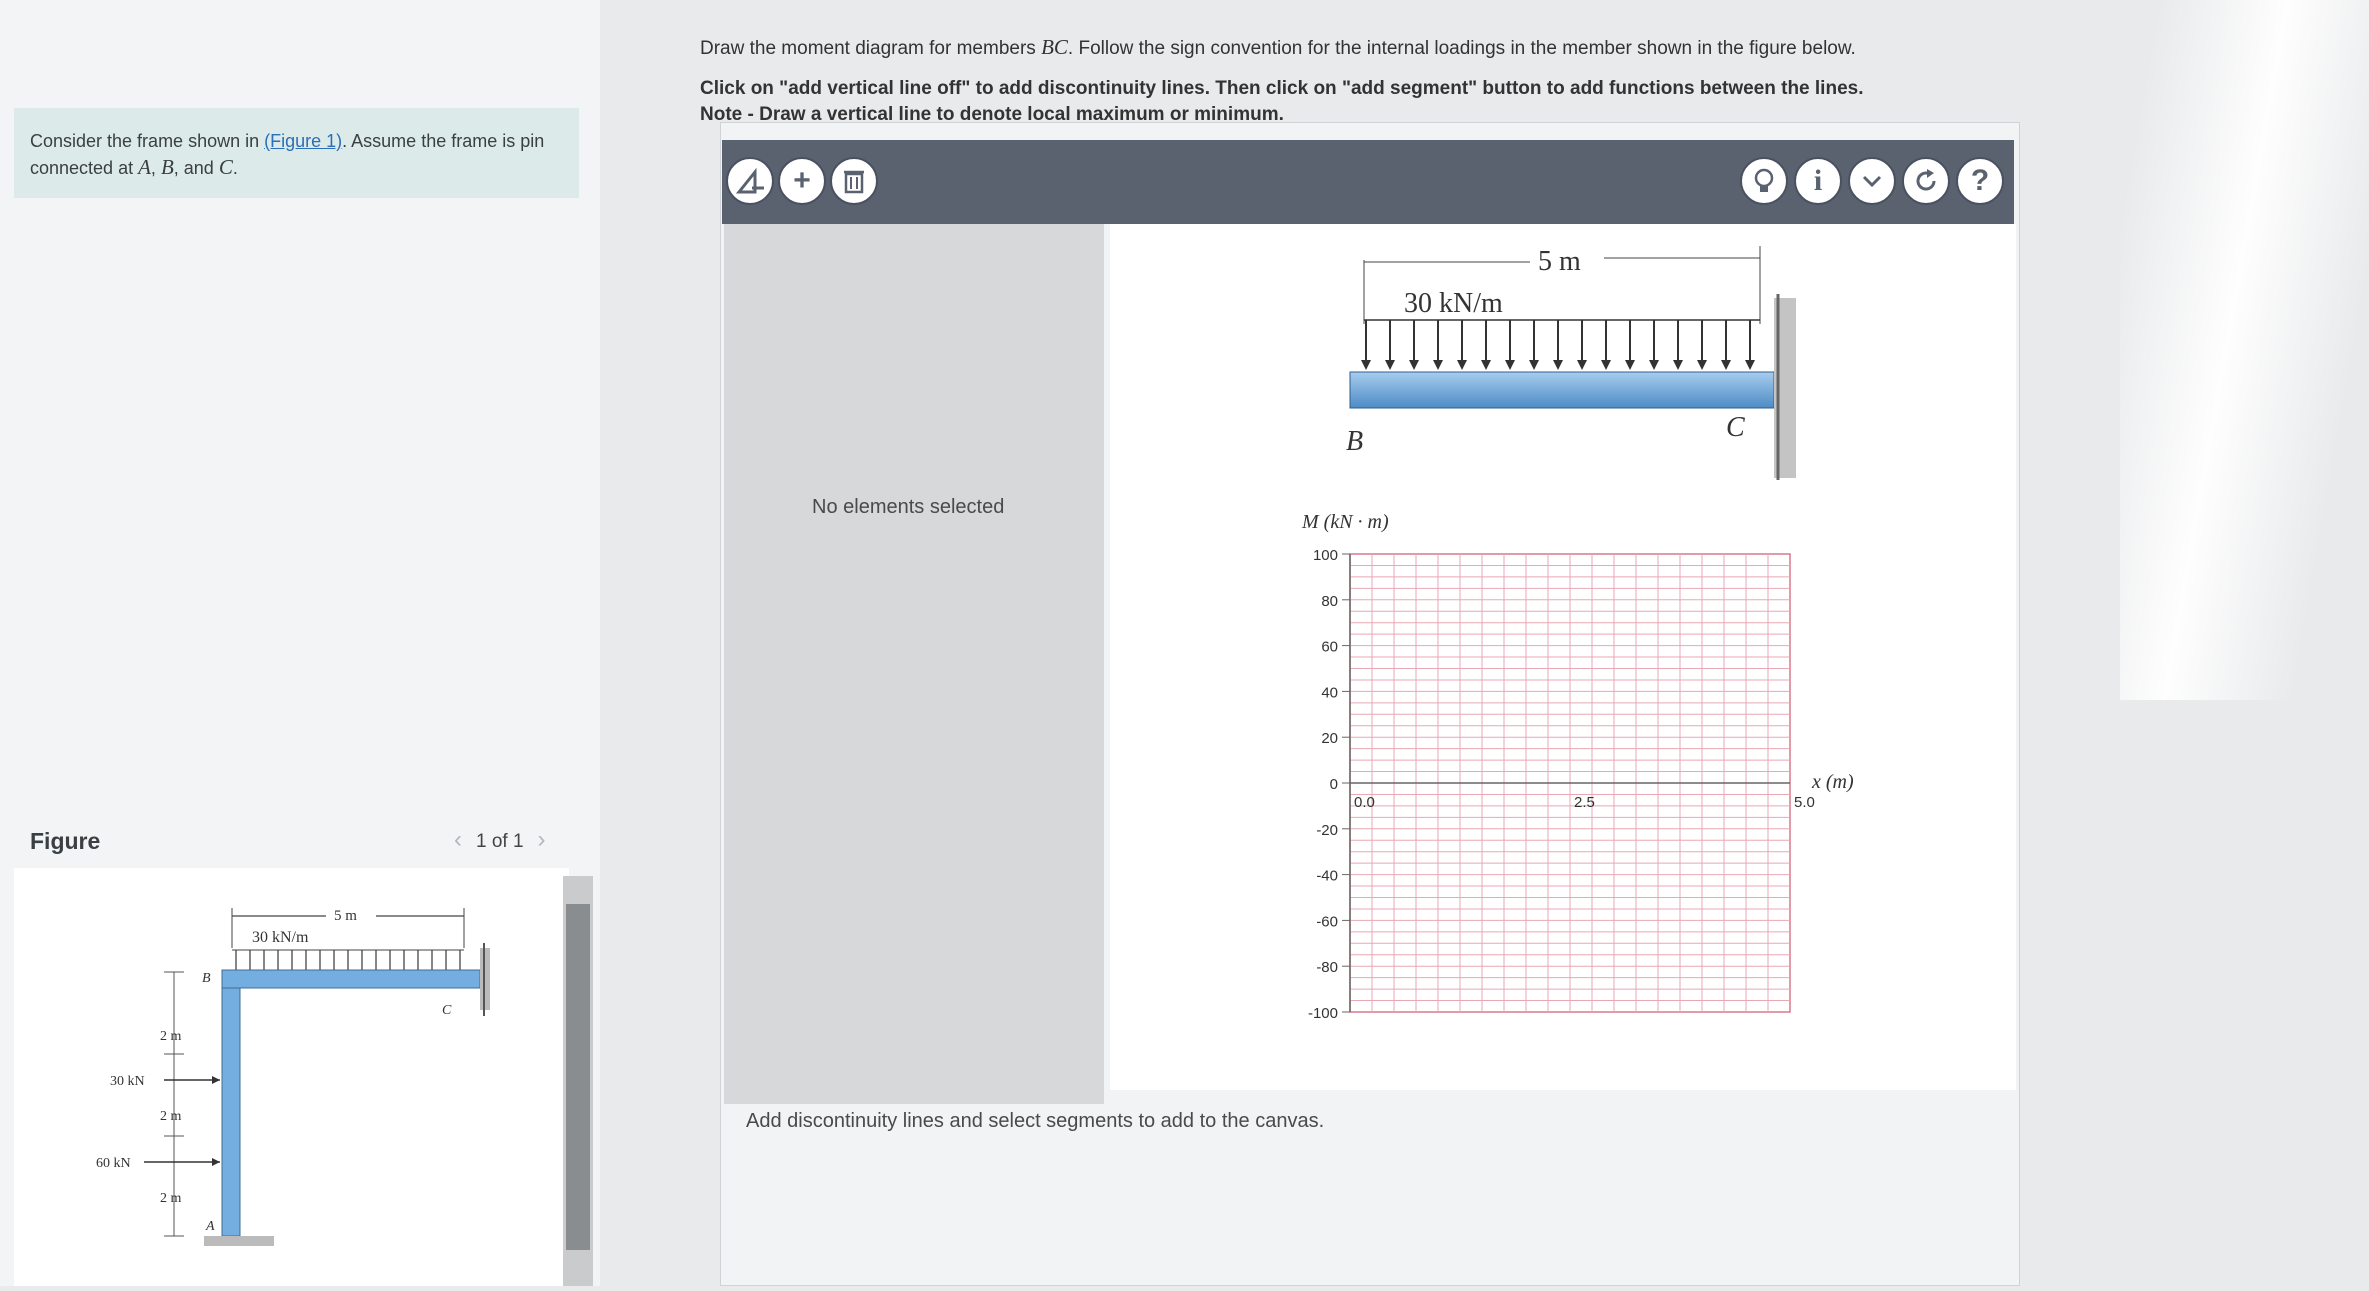 The image size is (2369, 1291). Describe the element at coordinates (1368, 182) in the screenshot. I see `toolbar: + i ?` at that location.